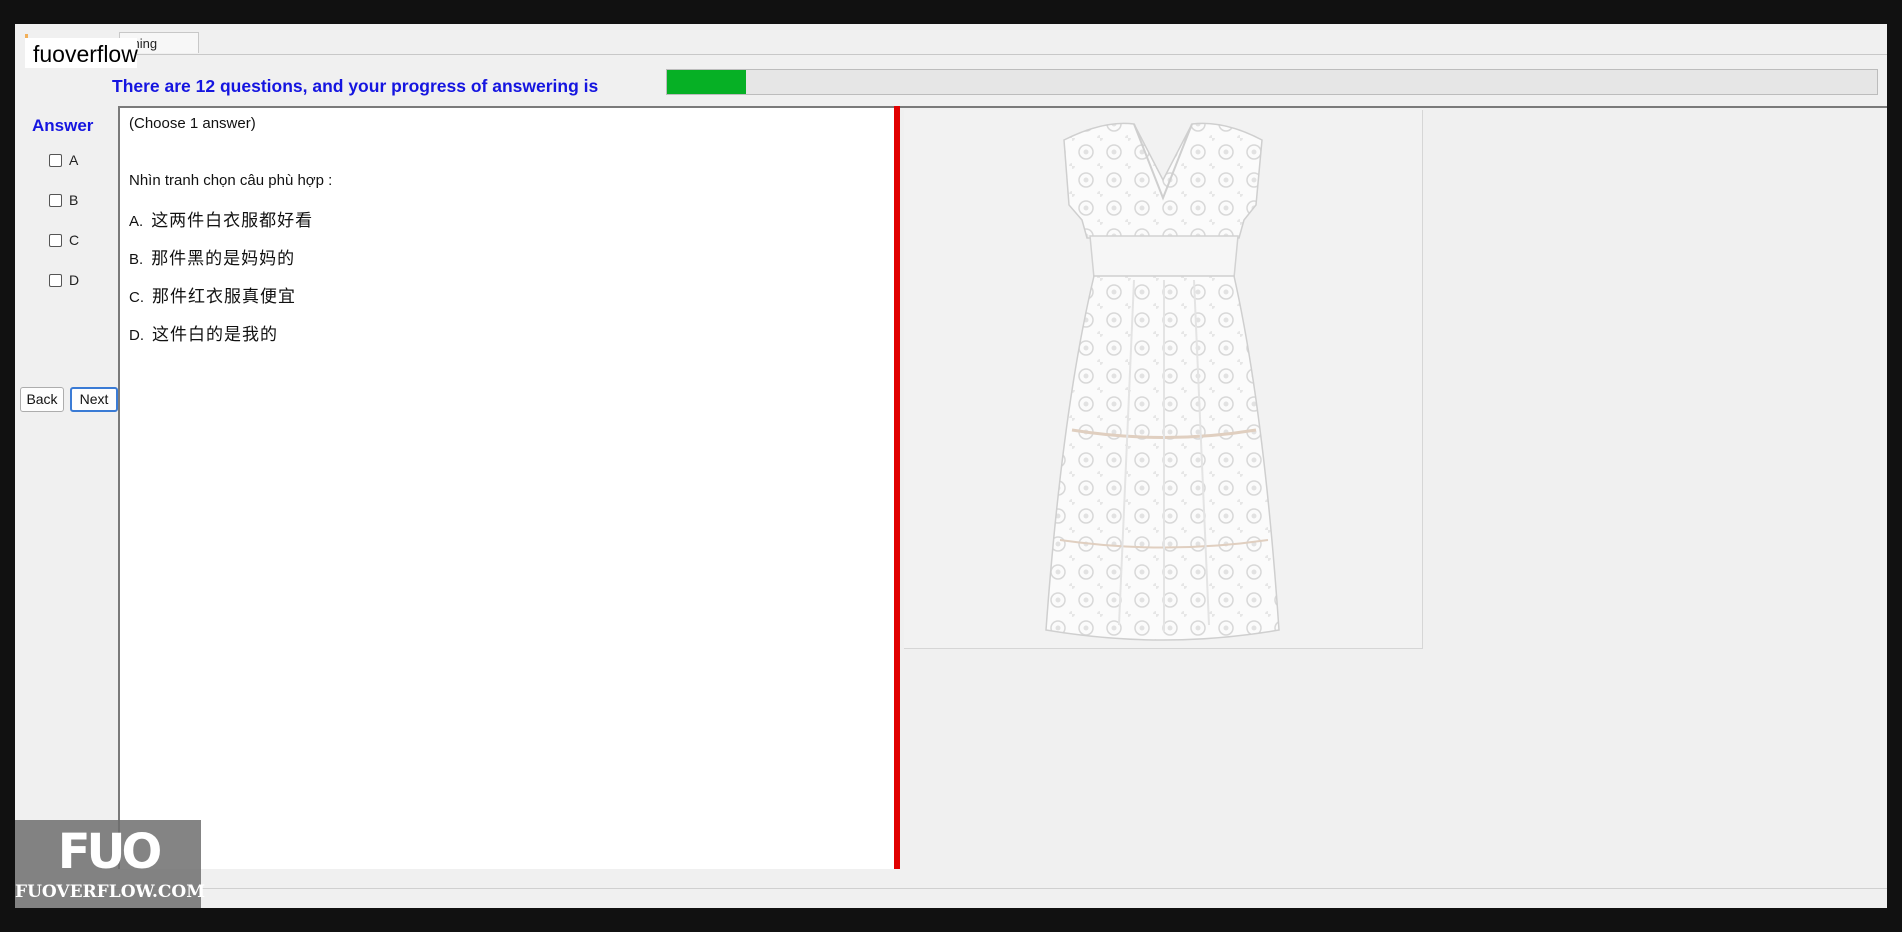 This screenshot has width=1902, height=932. What do you see at coordinates (232, 220) in the screenshot?
I see `choice-text: 这两件白衣服都好看` at bounding box center [232, 220].